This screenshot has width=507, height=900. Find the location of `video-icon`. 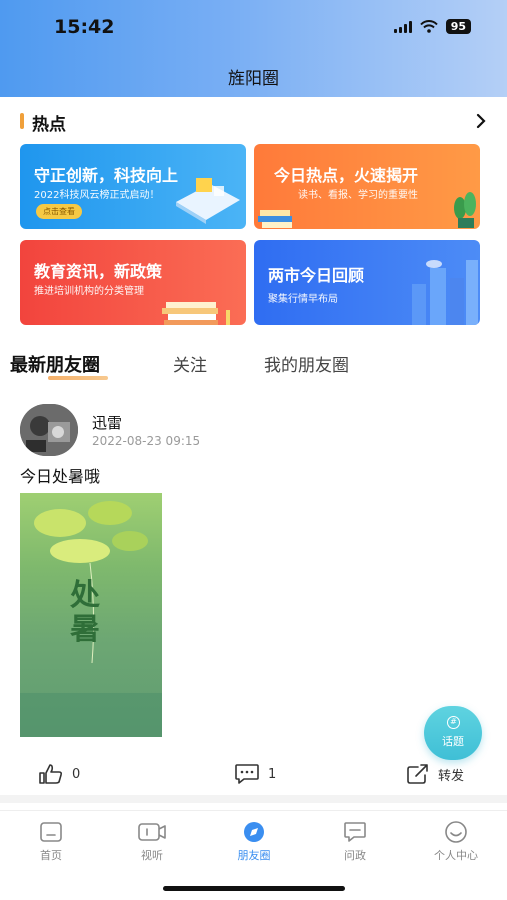

video-icon is located at coordinates (152, 832).